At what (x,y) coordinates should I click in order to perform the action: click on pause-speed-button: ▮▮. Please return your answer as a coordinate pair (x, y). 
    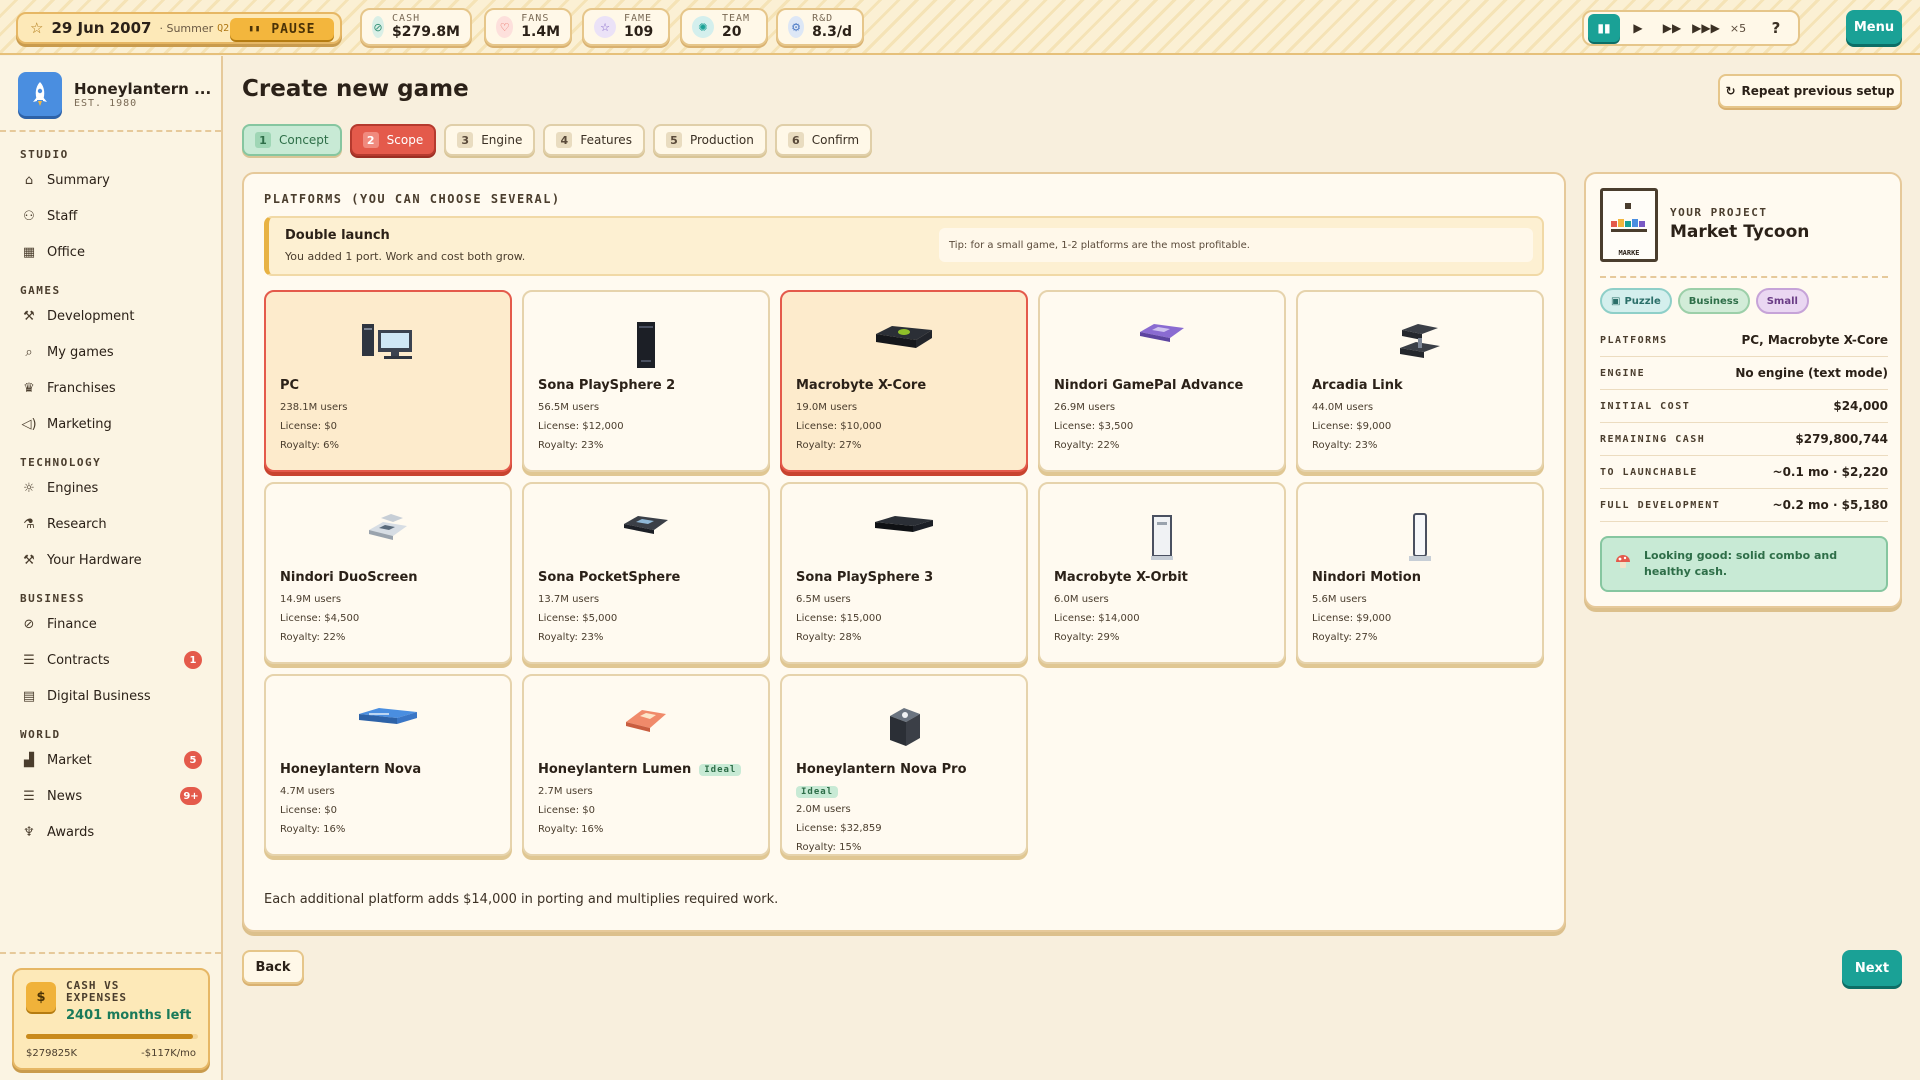
    Looking at the image, I should click on (1604, 28).